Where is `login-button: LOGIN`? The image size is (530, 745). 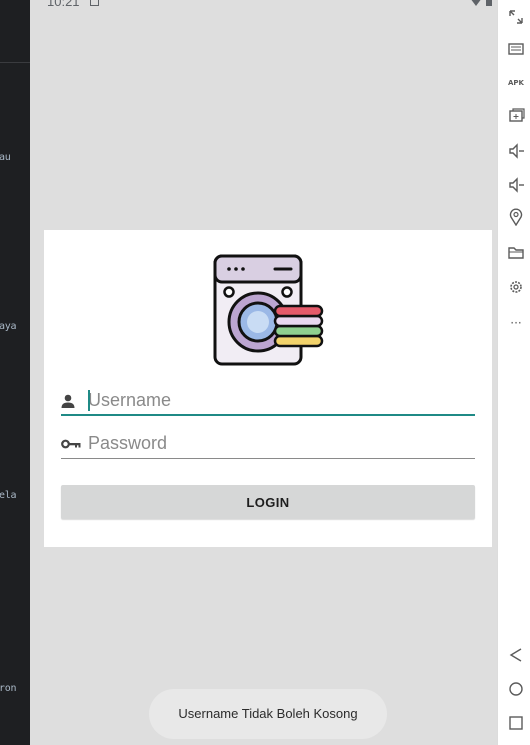 login-button: LOGIN is located at coordinates (268, 502).